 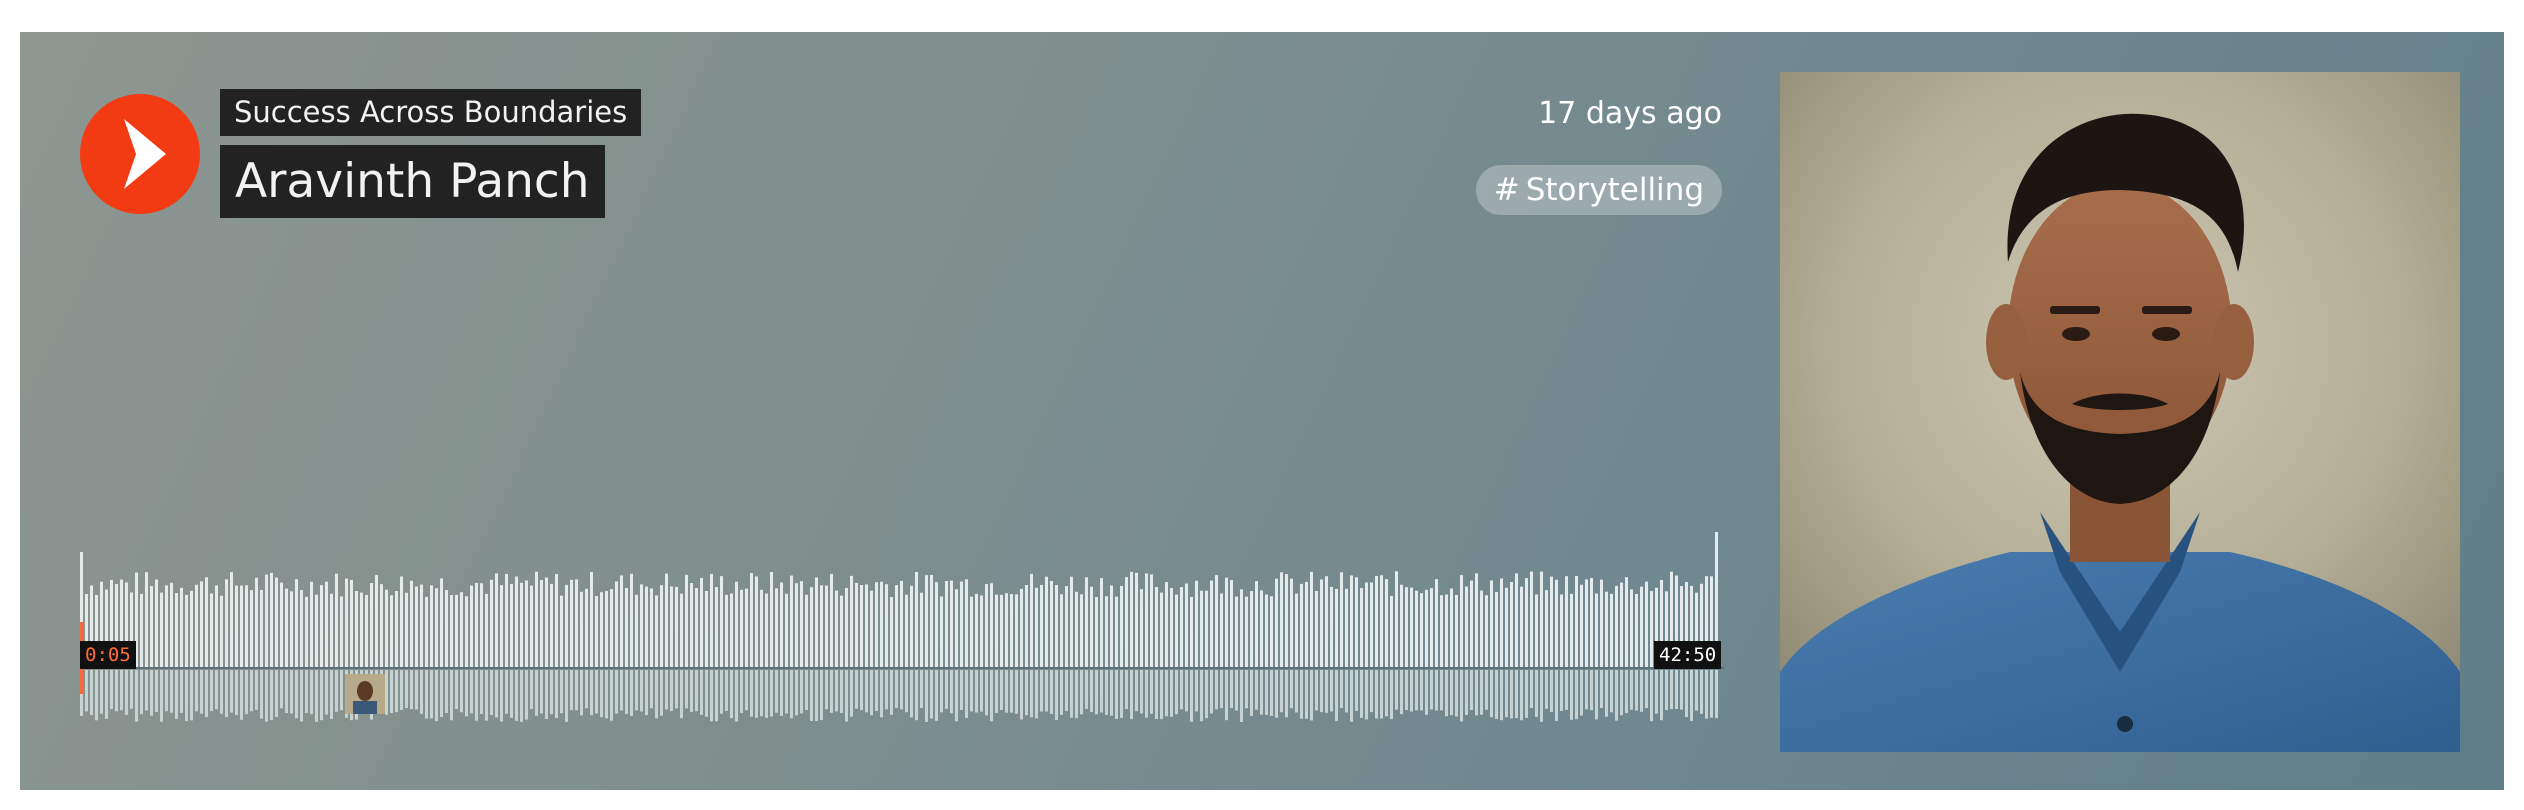 I want to click on hash-icon: #, so click(x=1506, y=190).